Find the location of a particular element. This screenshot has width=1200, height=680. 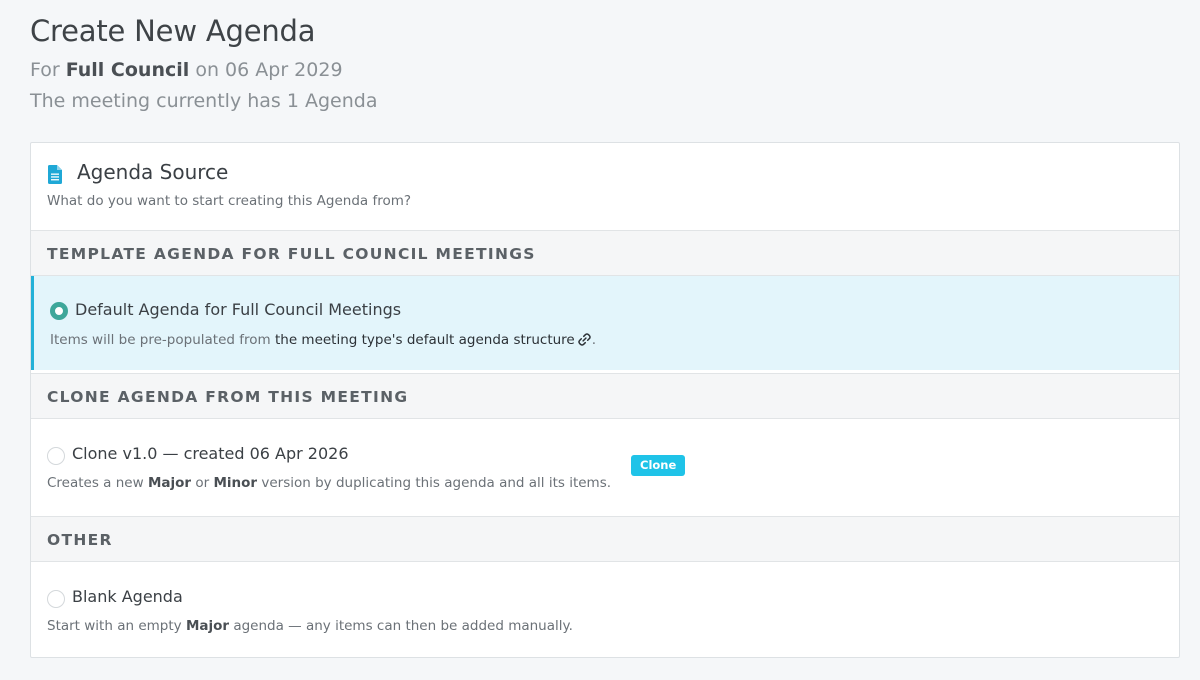

link-icon is located at coordinates (584, 339).